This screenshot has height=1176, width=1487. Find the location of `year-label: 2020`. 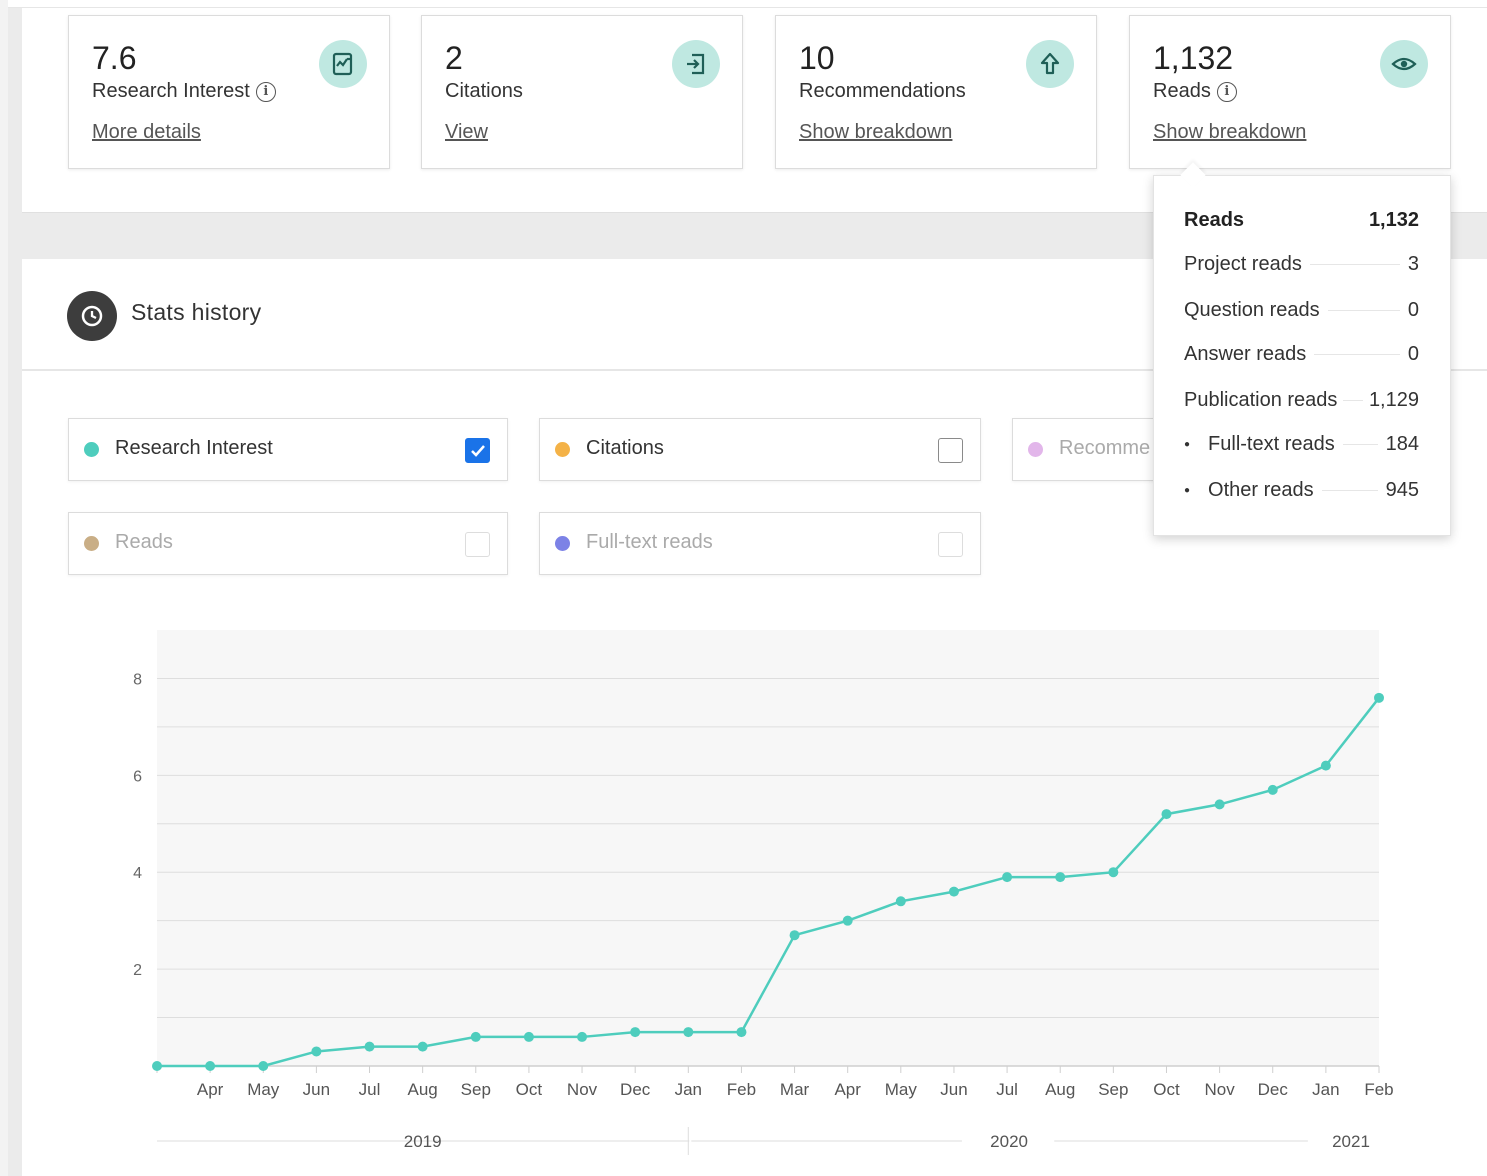

year-label: 2020 is located at coordinates (1009, 1141).